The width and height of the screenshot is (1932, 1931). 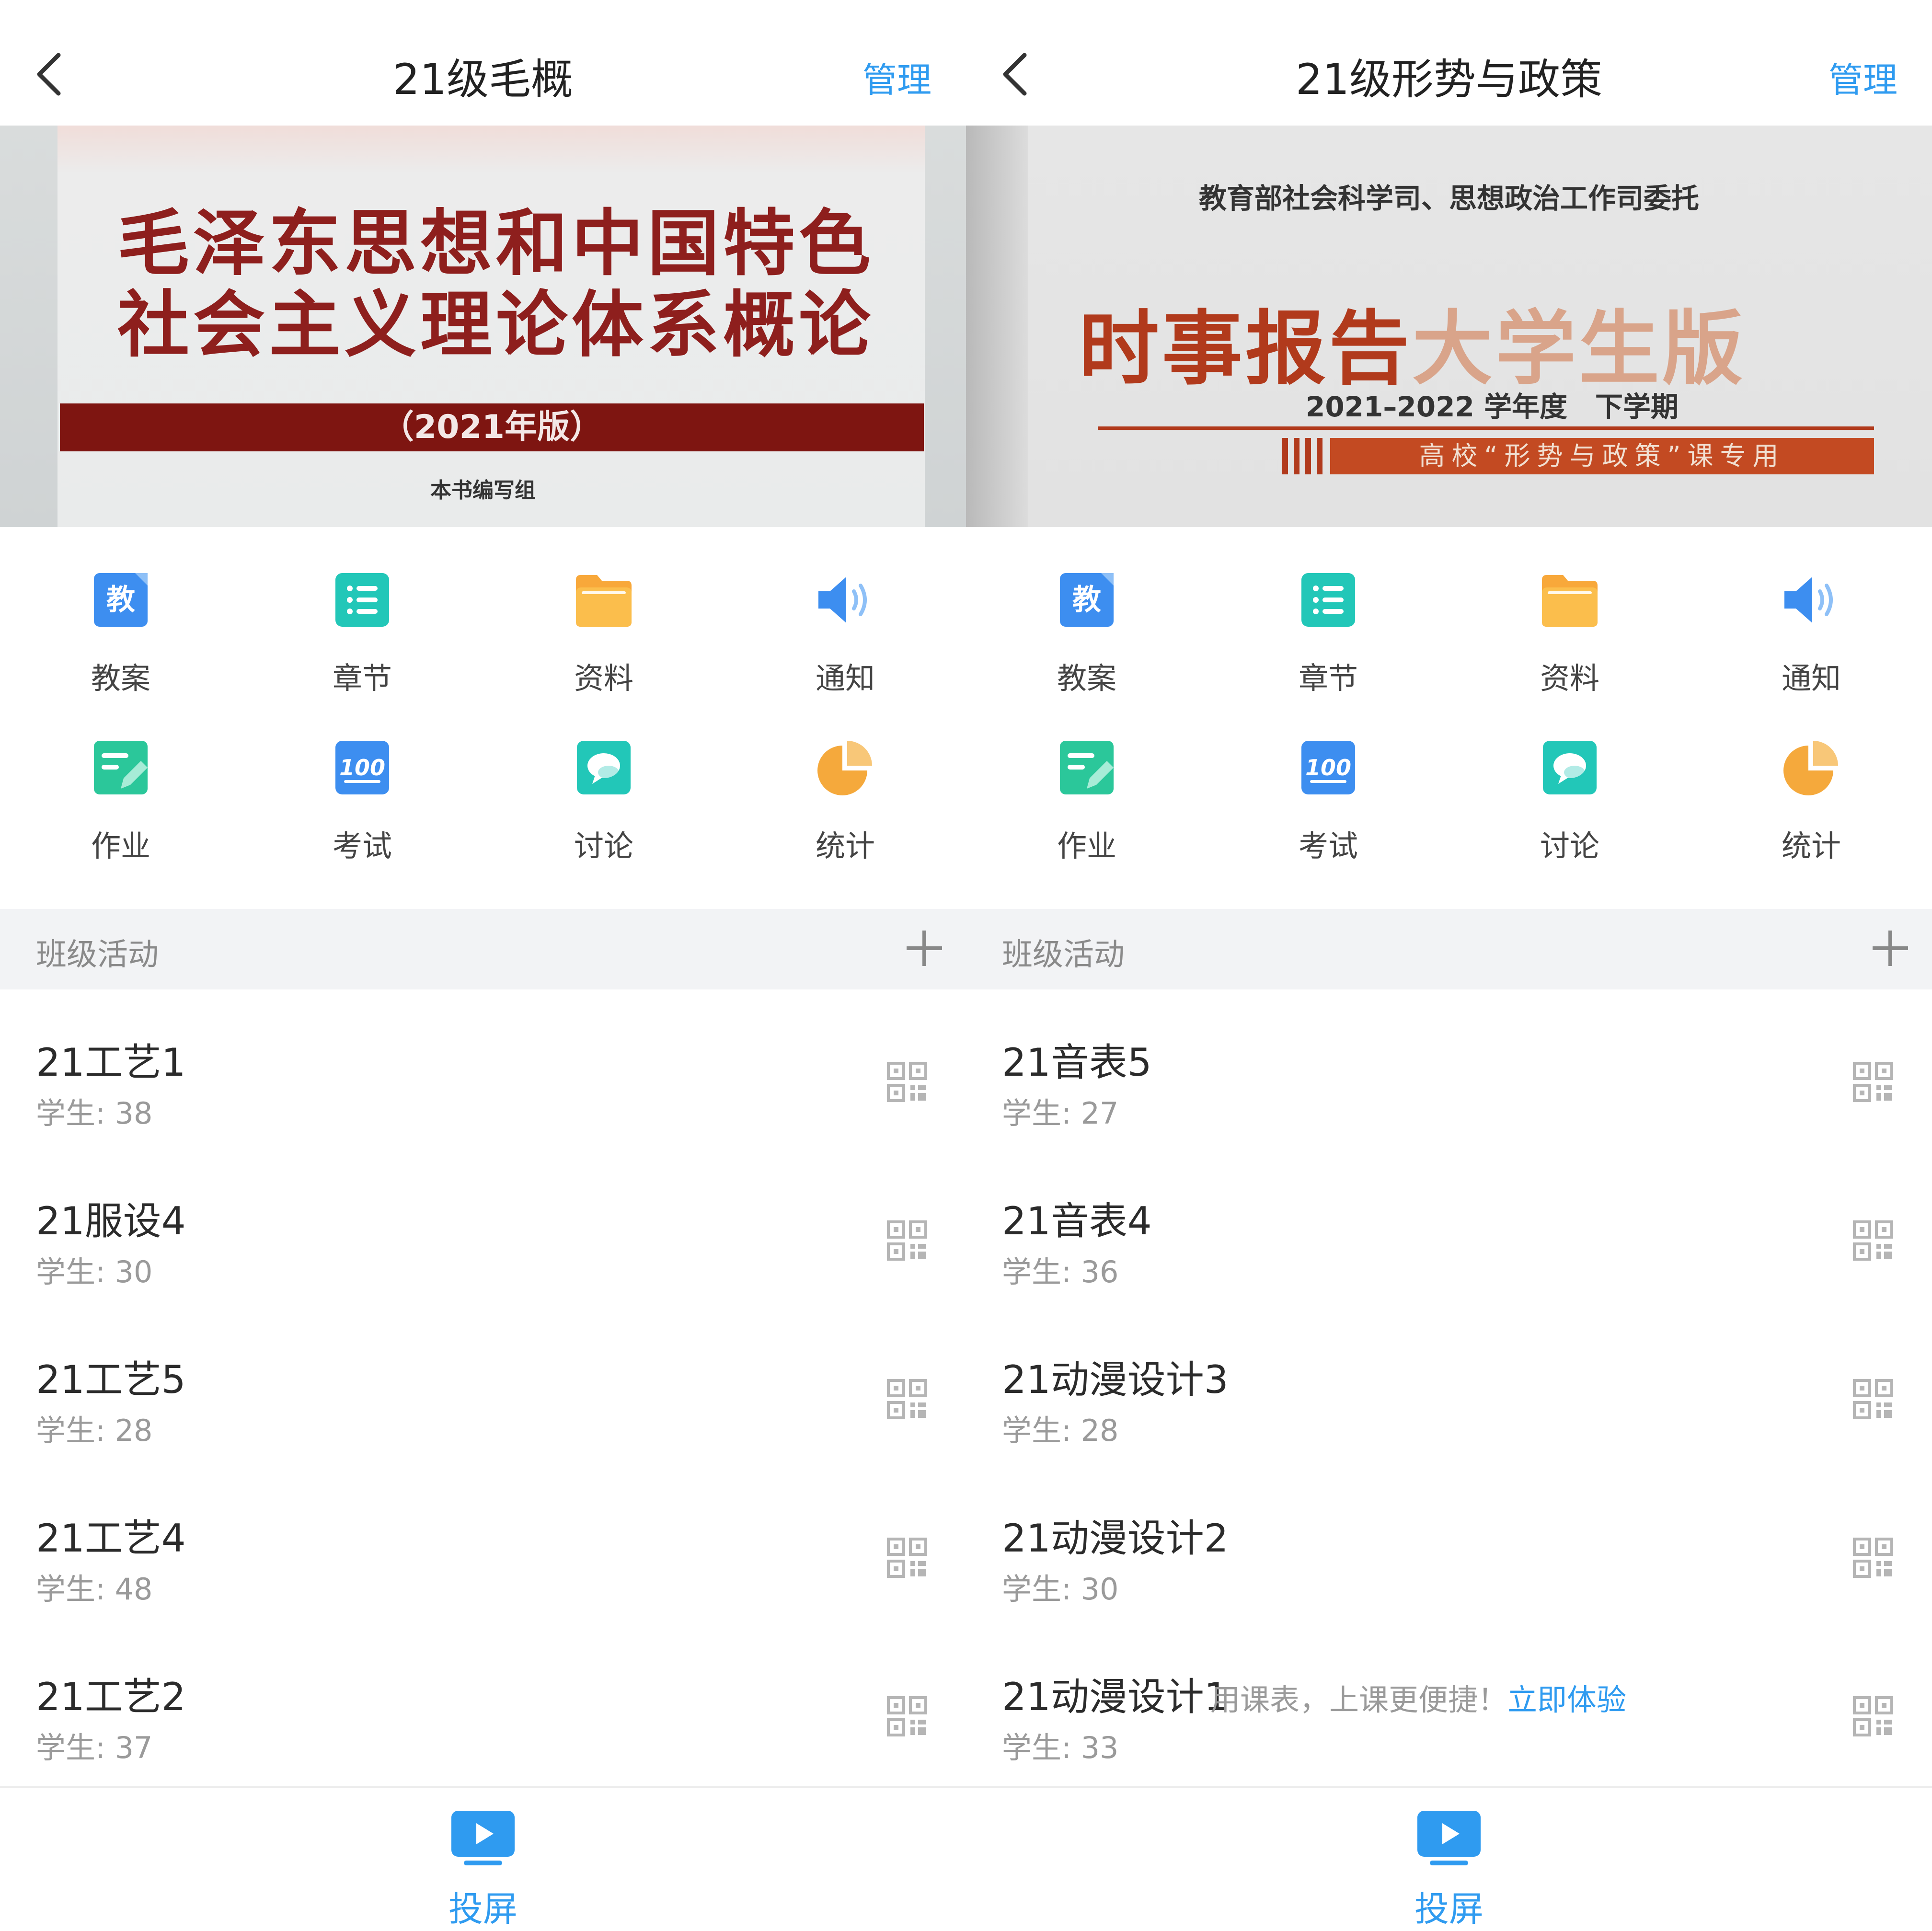 I want to click on section-title: 班级活动, so click(x=1063, y=955).